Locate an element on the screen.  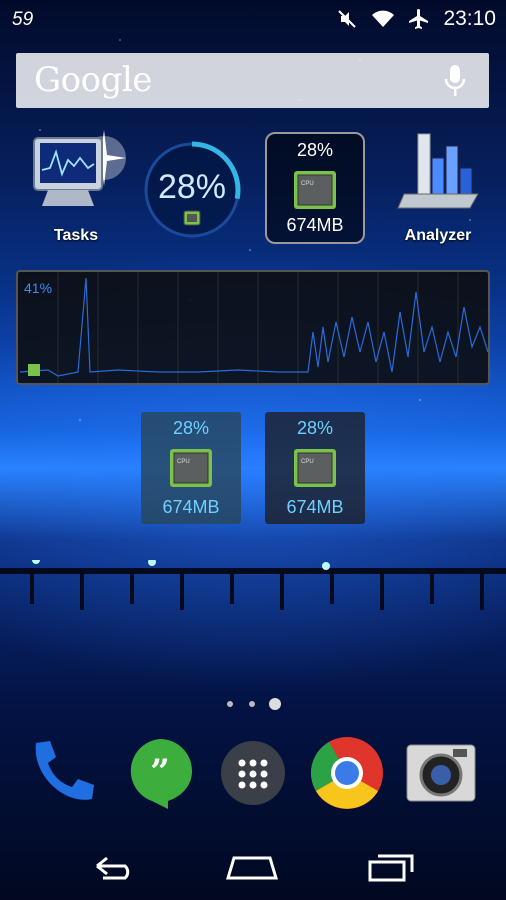
cpu-percent: 28% is located at coordinates (315, 150).